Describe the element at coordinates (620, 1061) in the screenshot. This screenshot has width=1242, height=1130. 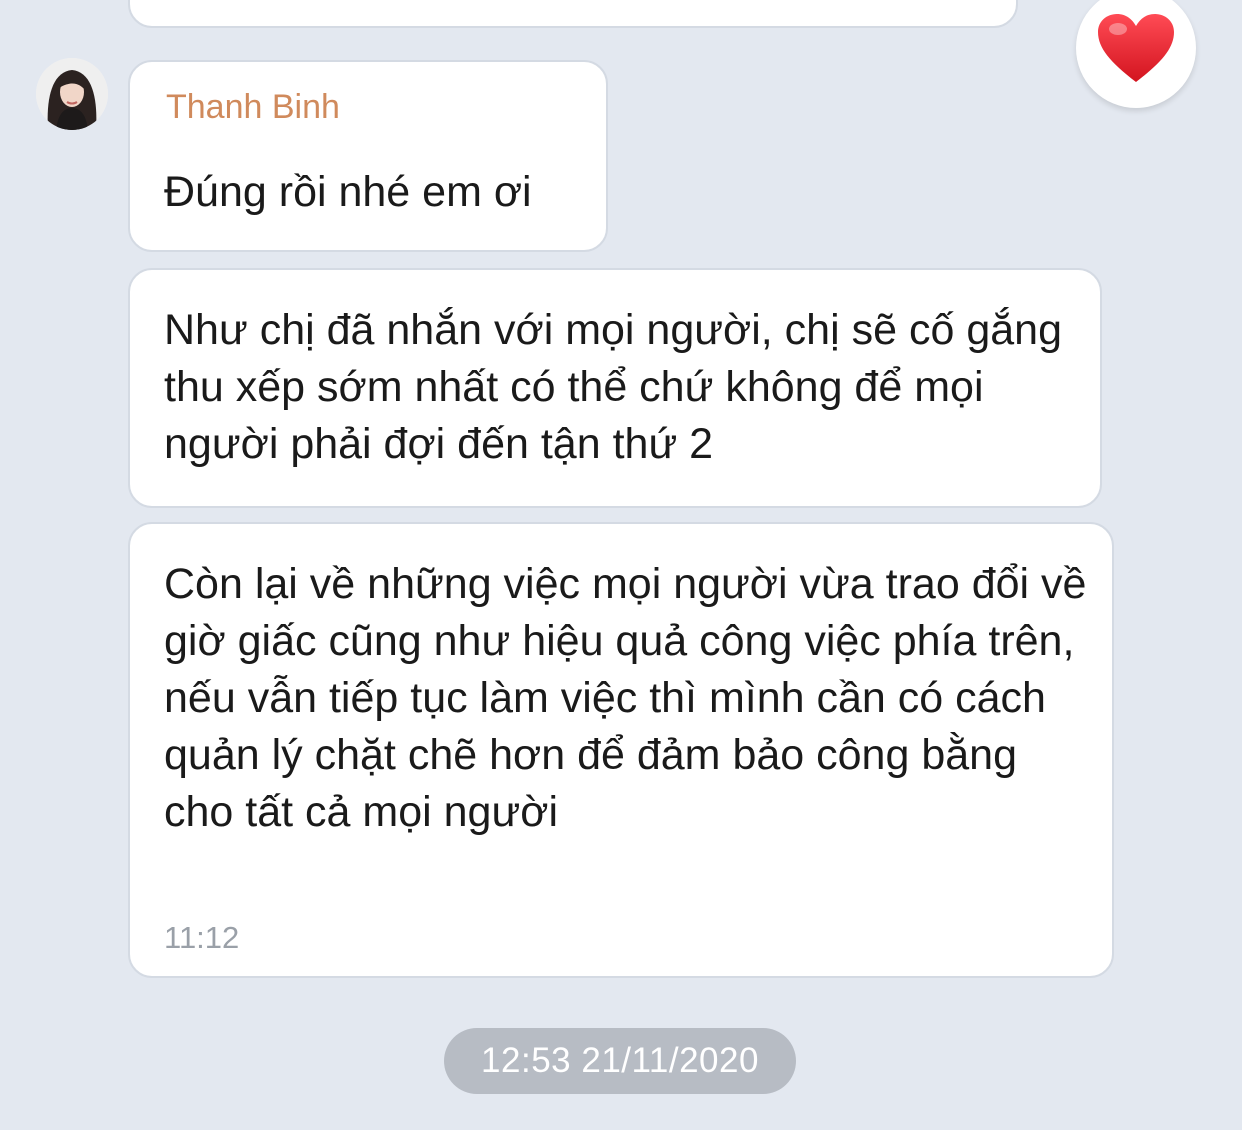
I see `date-separator: 12:53 21/11/2020` at that location.